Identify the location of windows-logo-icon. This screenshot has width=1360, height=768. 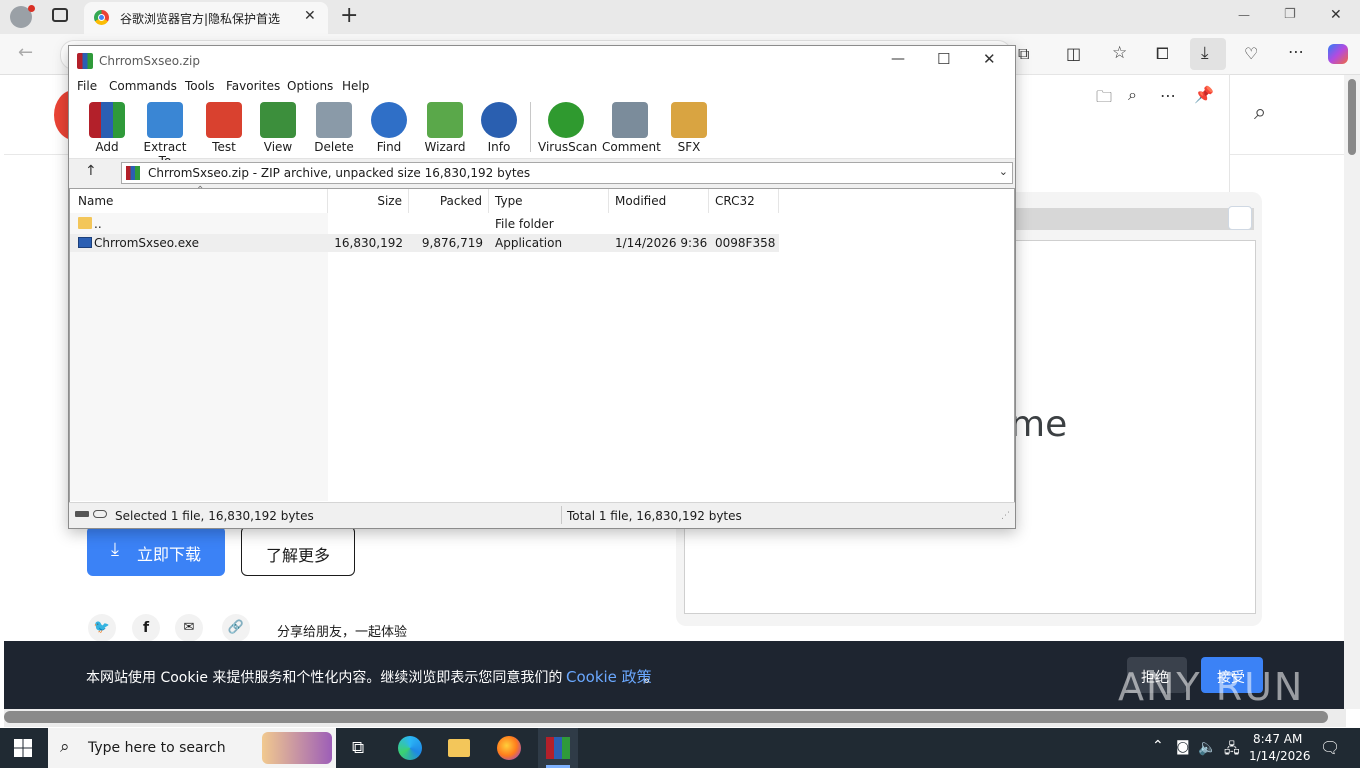
(23, 748).